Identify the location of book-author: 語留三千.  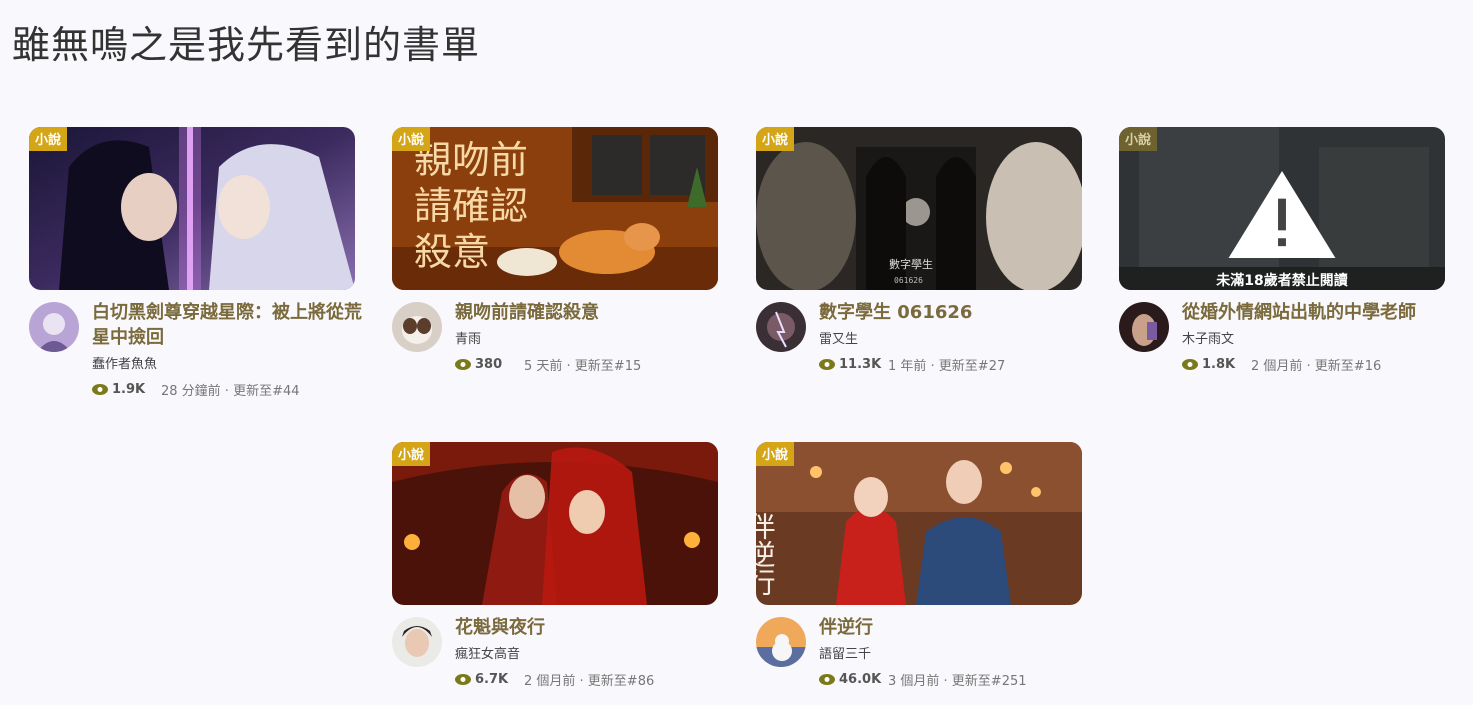
(954, 652).